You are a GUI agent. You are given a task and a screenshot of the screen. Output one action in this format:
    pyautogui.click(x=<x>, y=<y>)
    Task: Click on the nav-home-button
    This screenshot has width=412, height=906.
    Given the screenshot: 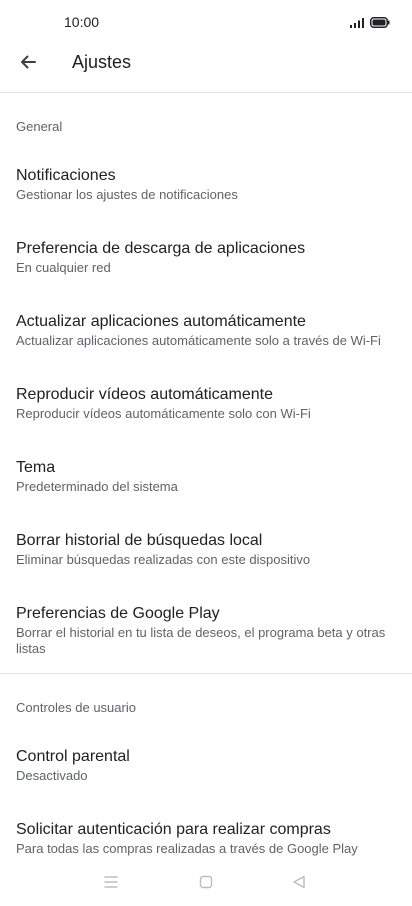 What is the action you would take?
    pyautogui.click(x=206, y=884)
    